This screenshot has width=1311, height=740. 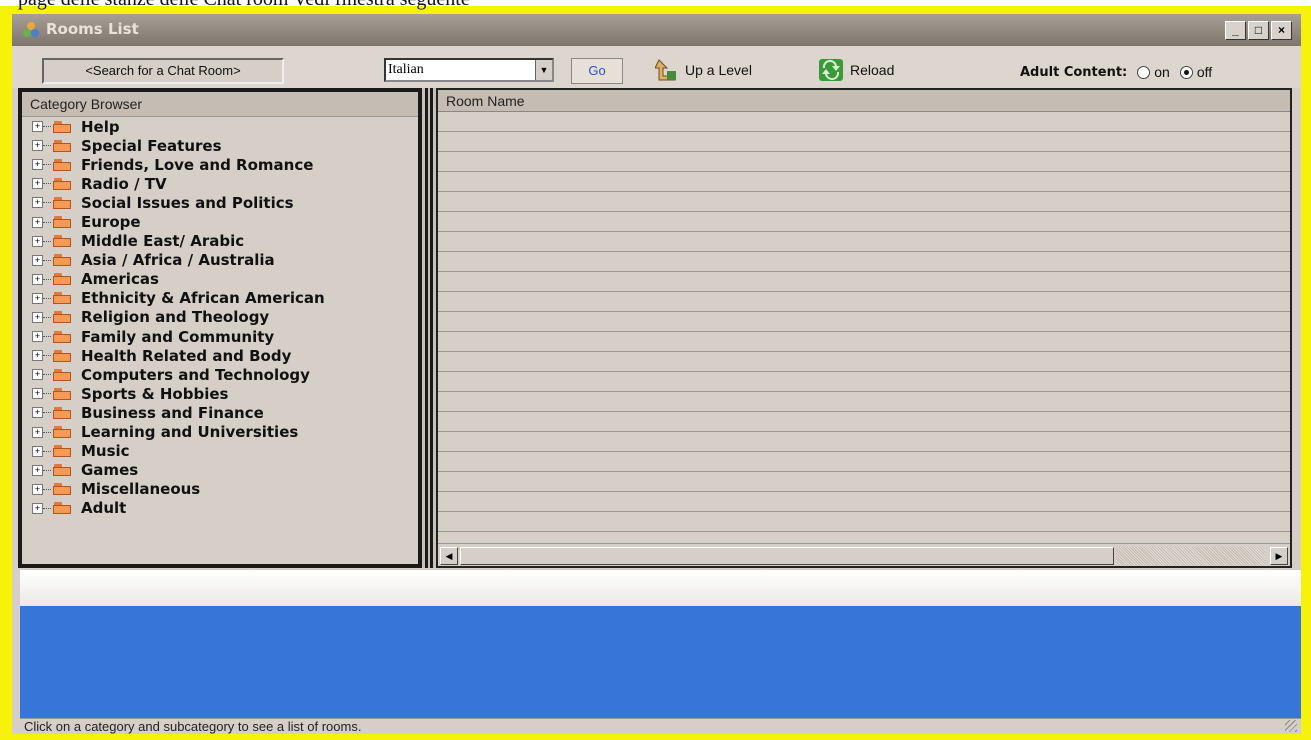 What do you see at coordinates (1116, 72) in the screenshot?
I see `adult-content-group: Adult Content: on off` at bounding box center [1116, 72].